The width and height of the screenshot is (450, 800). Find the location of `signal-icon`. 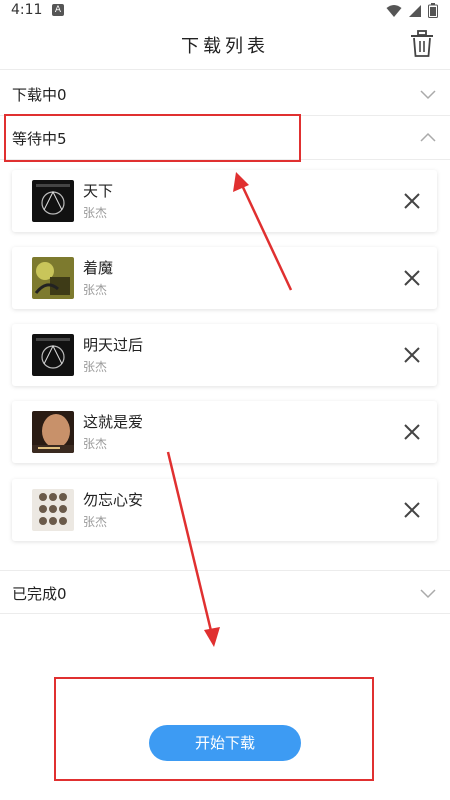

signal-icon is located at coordinates (415, 10).